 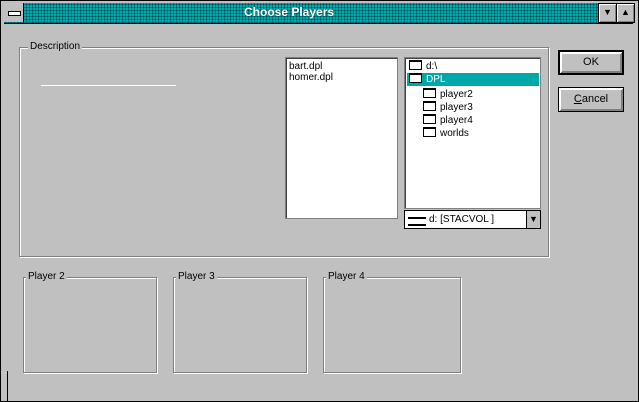 I want to click on maximize-icon: ▲, so click(x=625, y=12).